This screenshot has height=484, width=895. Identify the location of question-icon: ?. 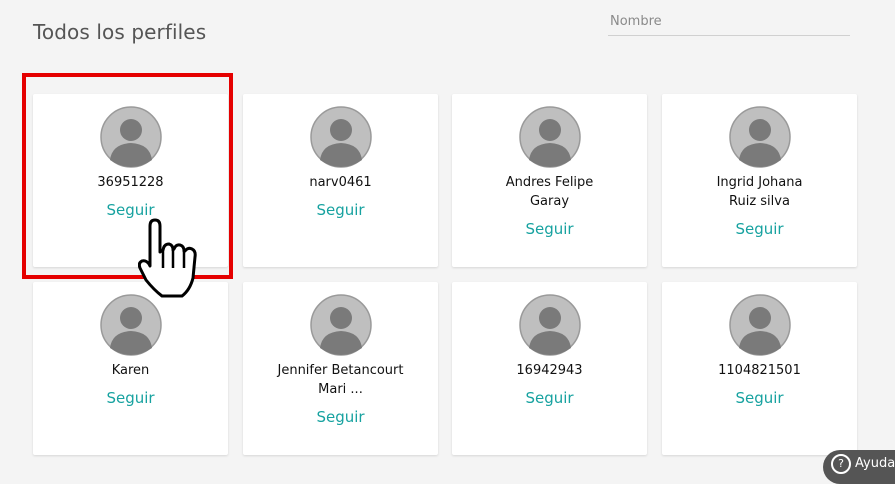
(841, 463).